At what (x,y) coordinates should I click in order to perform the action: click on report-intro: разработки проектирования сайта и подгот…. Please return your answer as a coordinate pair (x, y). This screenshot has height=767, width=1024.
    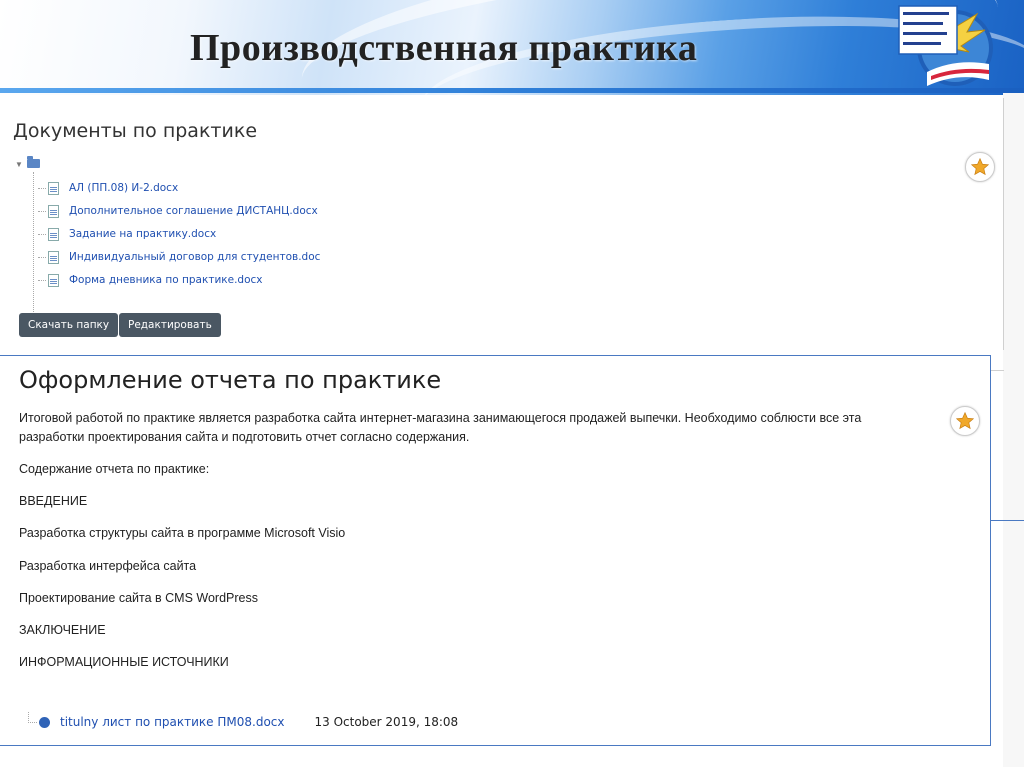
    Looking at the image, I should click on (244, 437).